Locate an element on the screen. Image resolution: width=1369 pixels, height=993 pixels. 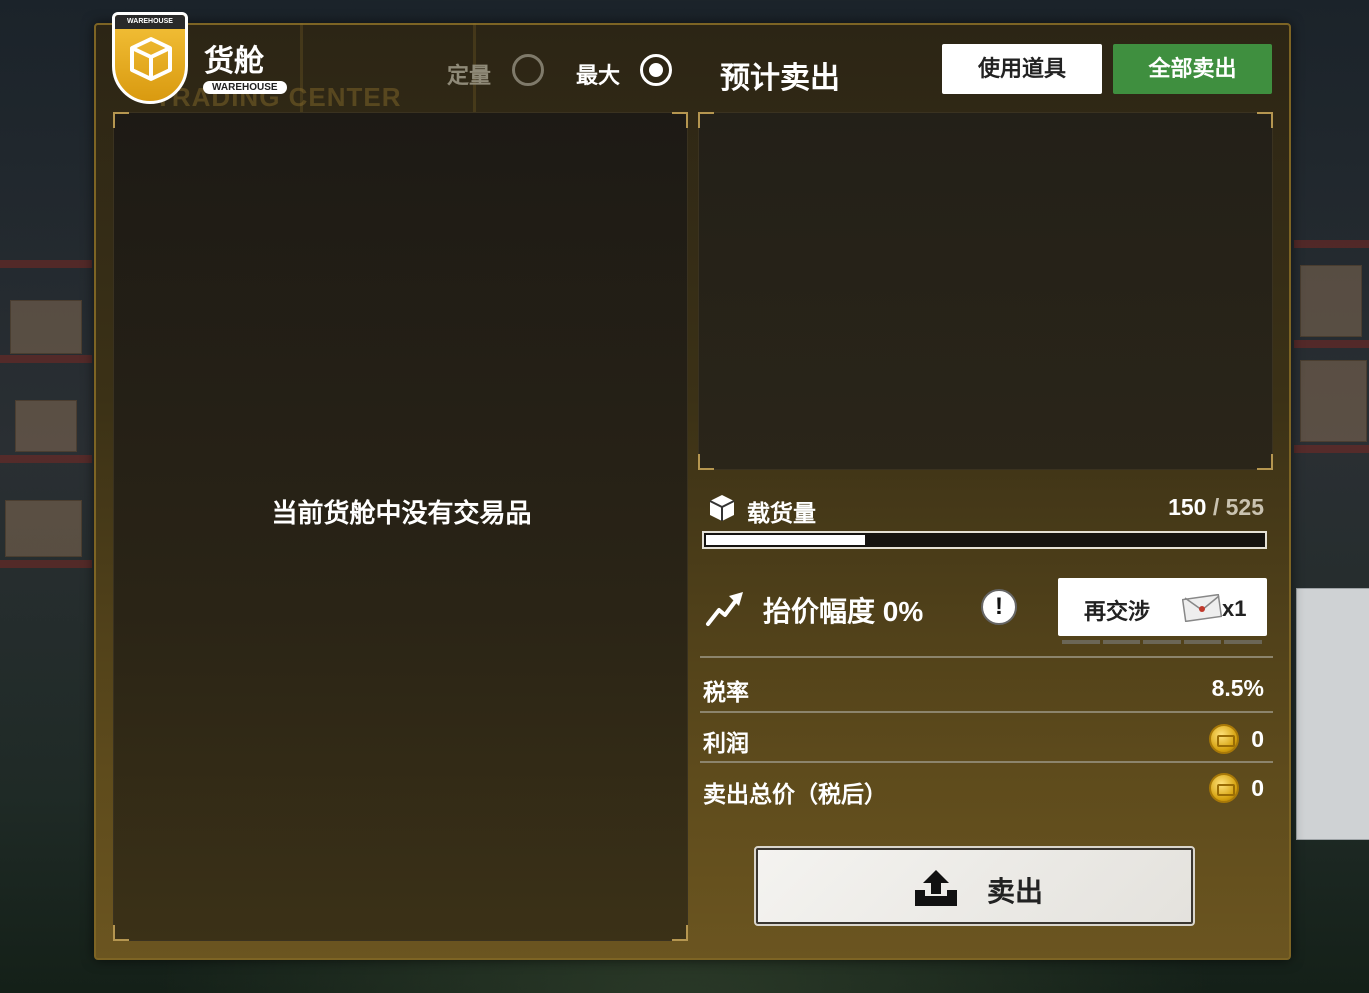
title-tag: WAREHOUSE is located at coordinates (245, 87).